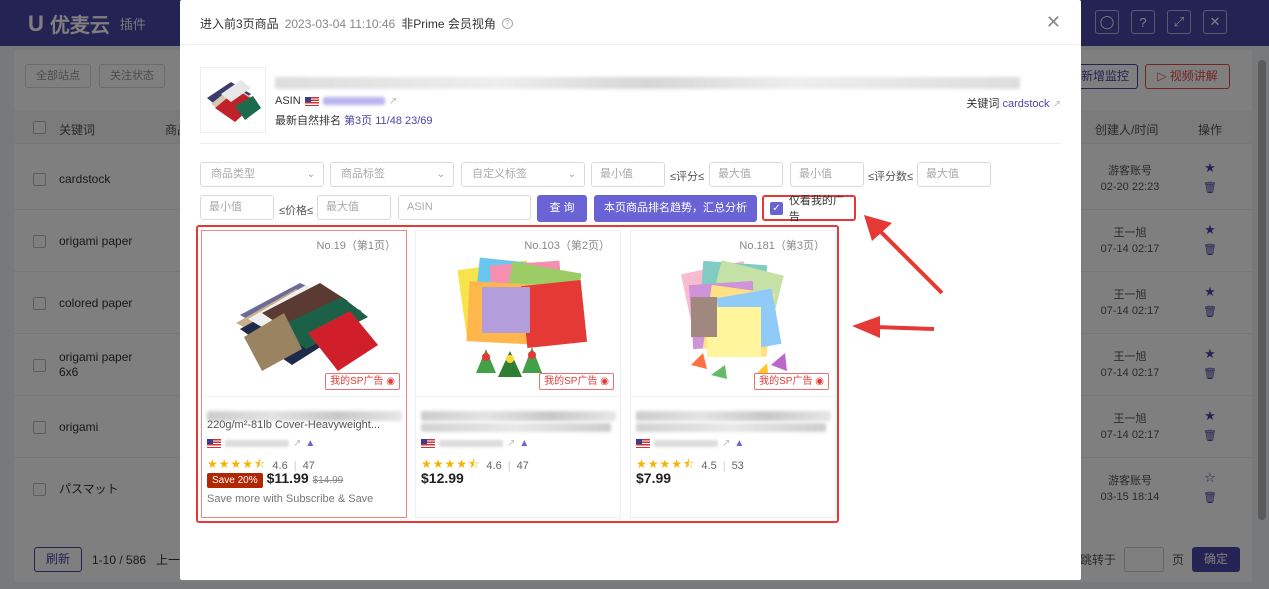 This screenshot has height=589, width=1269. I want to click on custom-tag-select: 自定义标签 ⌄, so click(523, 174).